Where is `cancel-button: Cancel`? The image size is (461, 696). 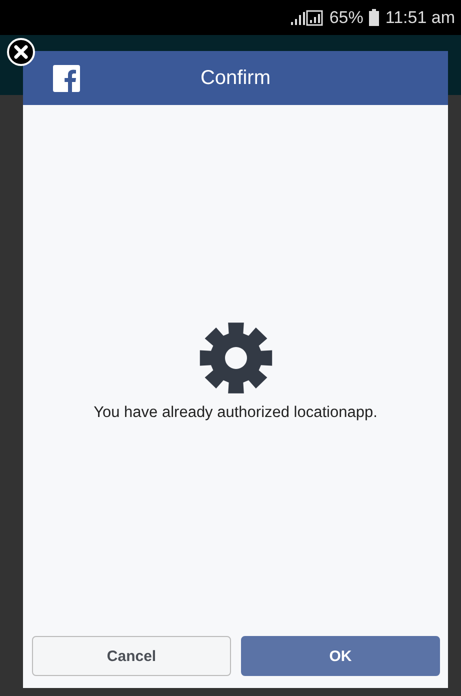 cancel-button: Cancel is located at coordinates (131, 656).